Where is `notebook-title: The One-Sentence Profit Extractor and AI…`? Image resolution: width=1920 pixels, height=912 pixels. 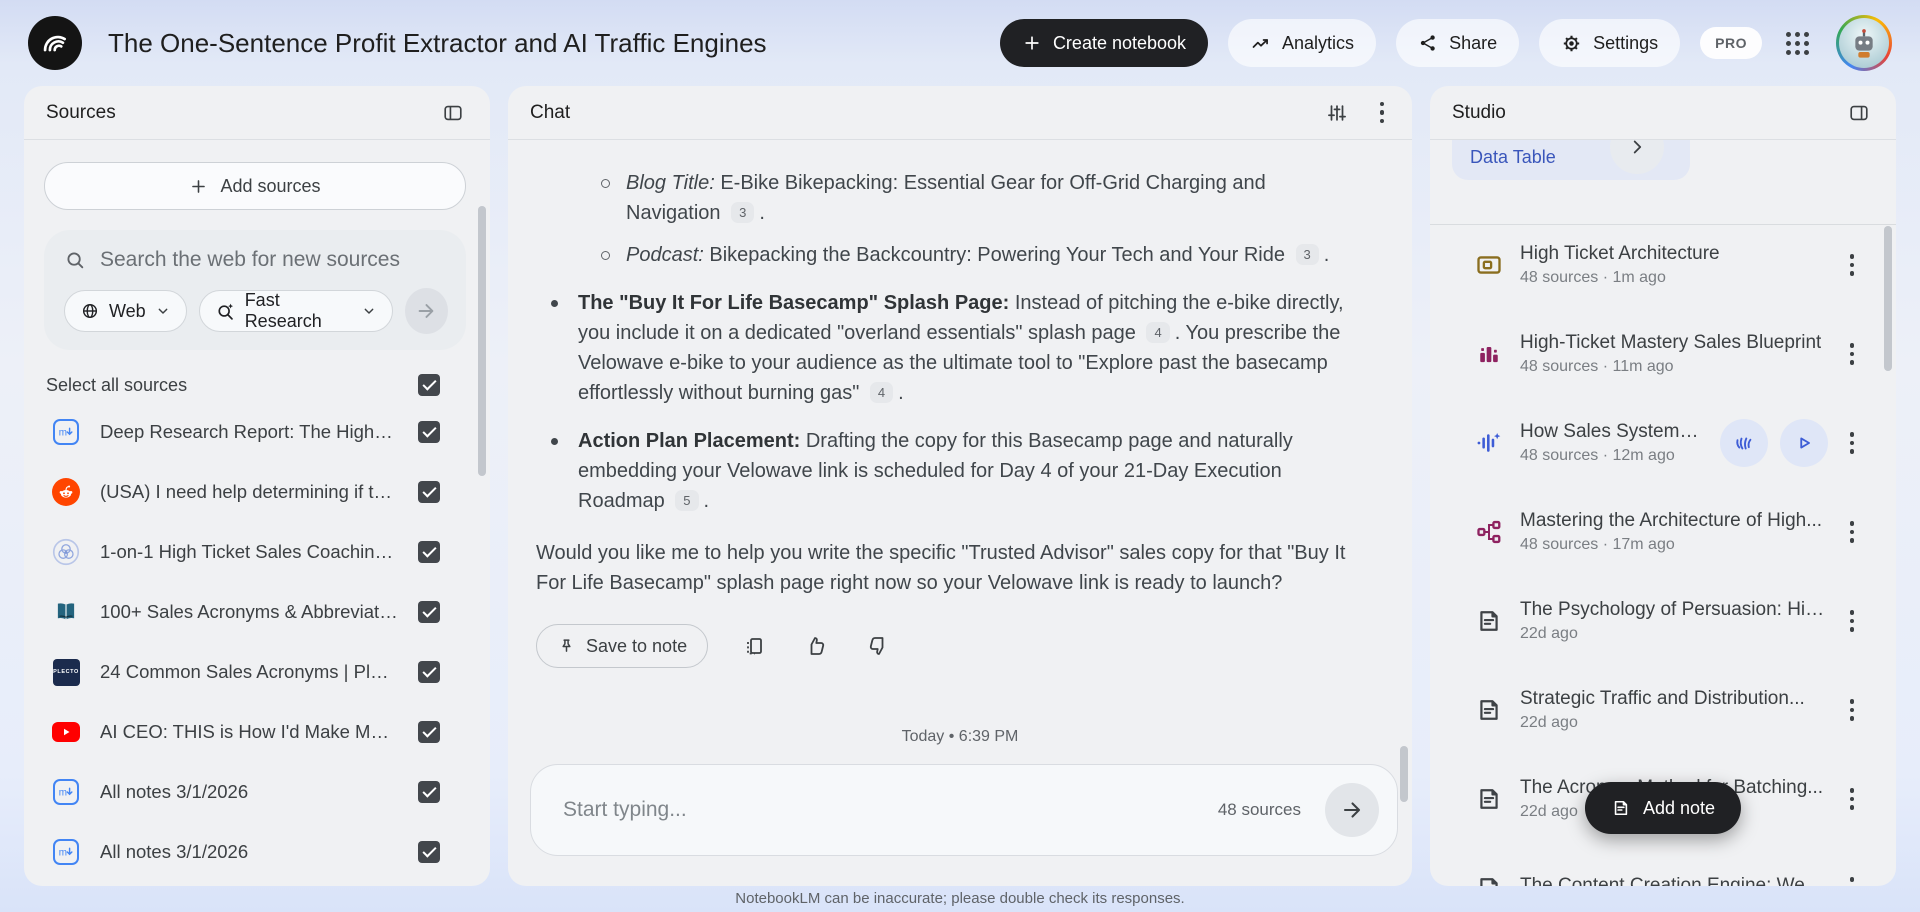
notebook-title: The One-Sentence Profit Extractor and AI… is located at coordinates (437, 43).